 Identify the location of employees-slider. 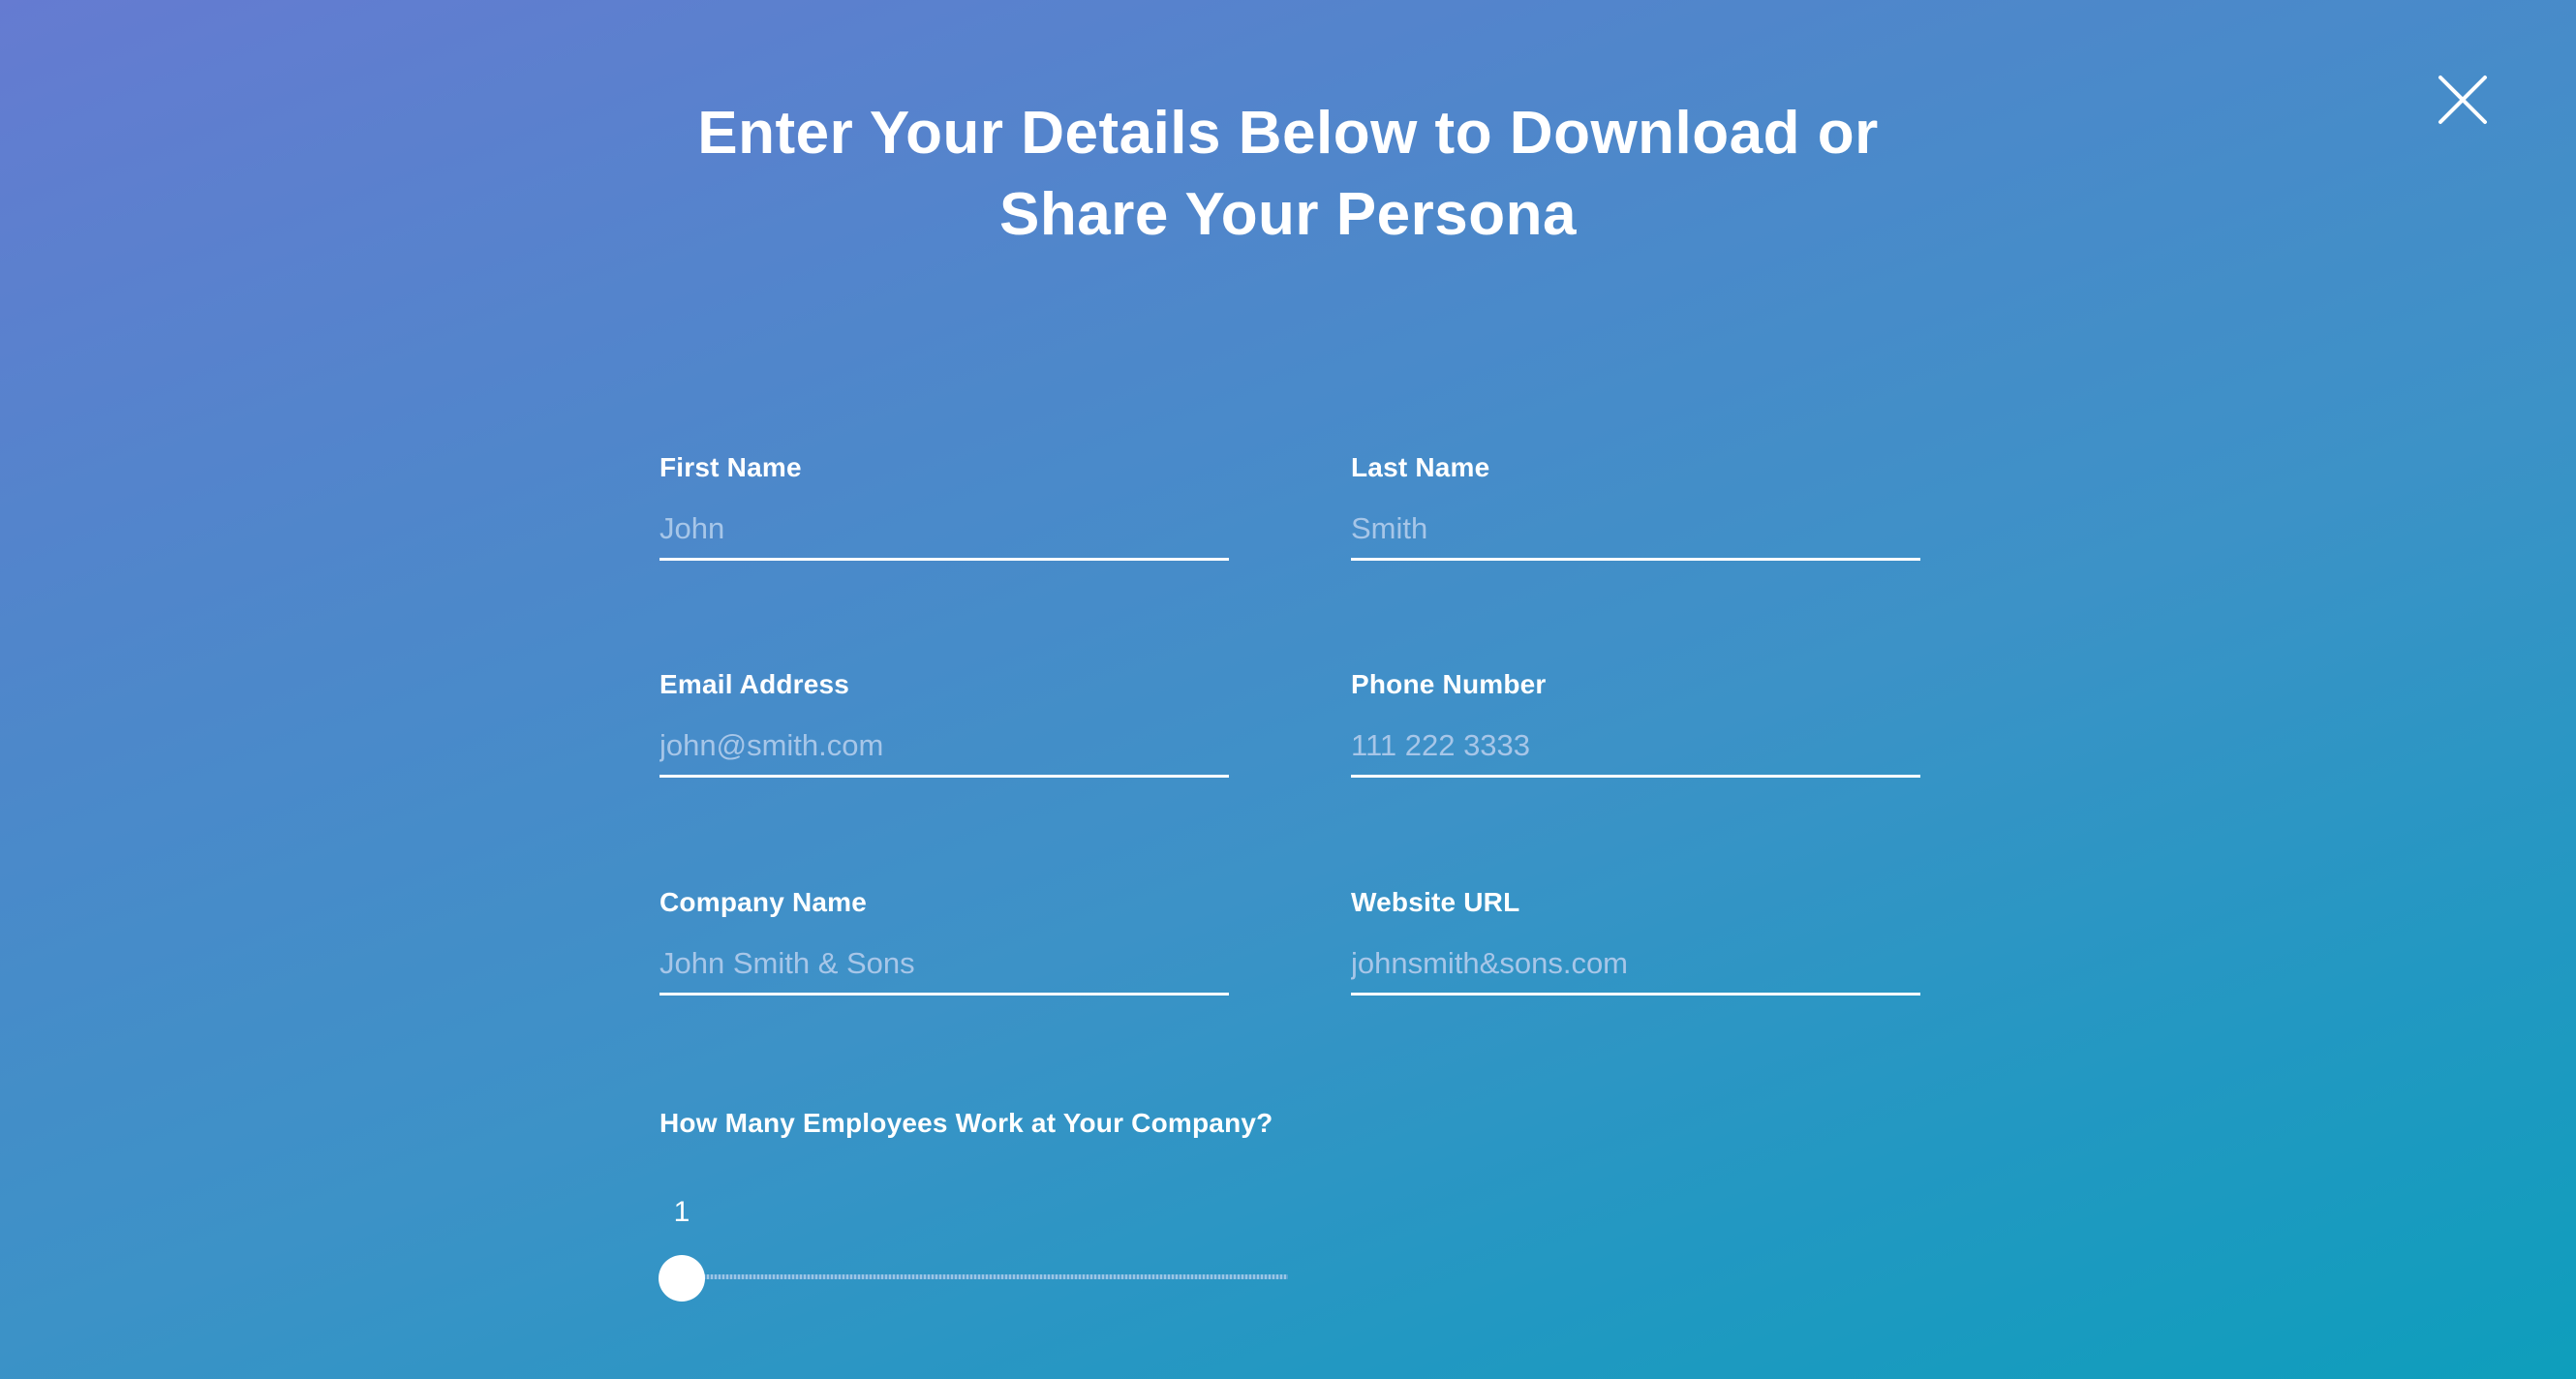
(974, 1279).